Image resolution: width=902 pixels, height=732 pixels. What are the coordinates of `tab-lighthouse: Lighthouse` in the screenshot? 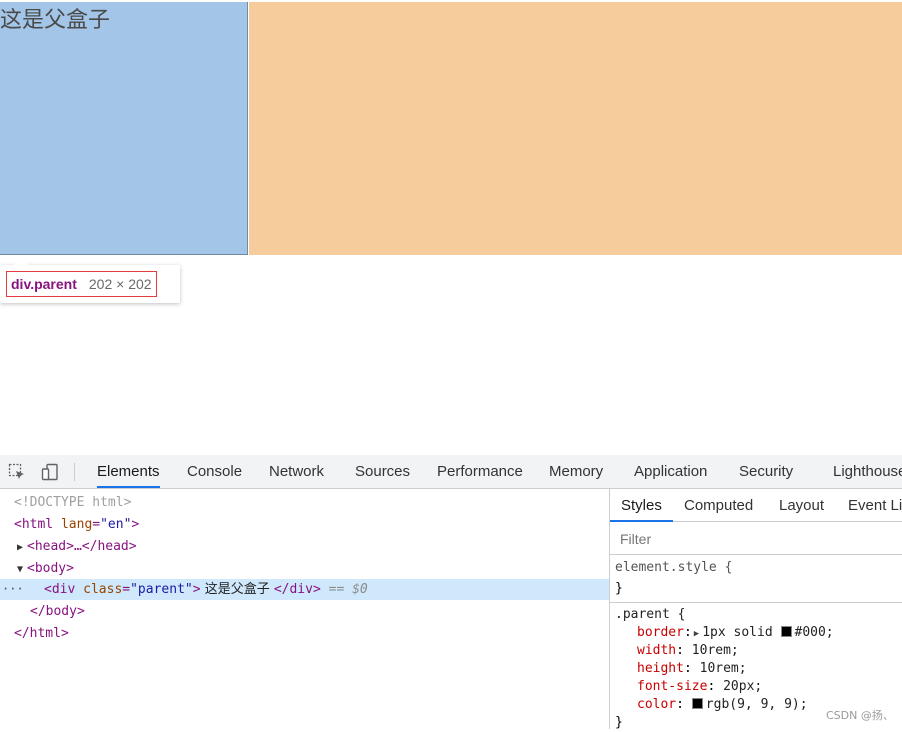 It's located at (867, 471).